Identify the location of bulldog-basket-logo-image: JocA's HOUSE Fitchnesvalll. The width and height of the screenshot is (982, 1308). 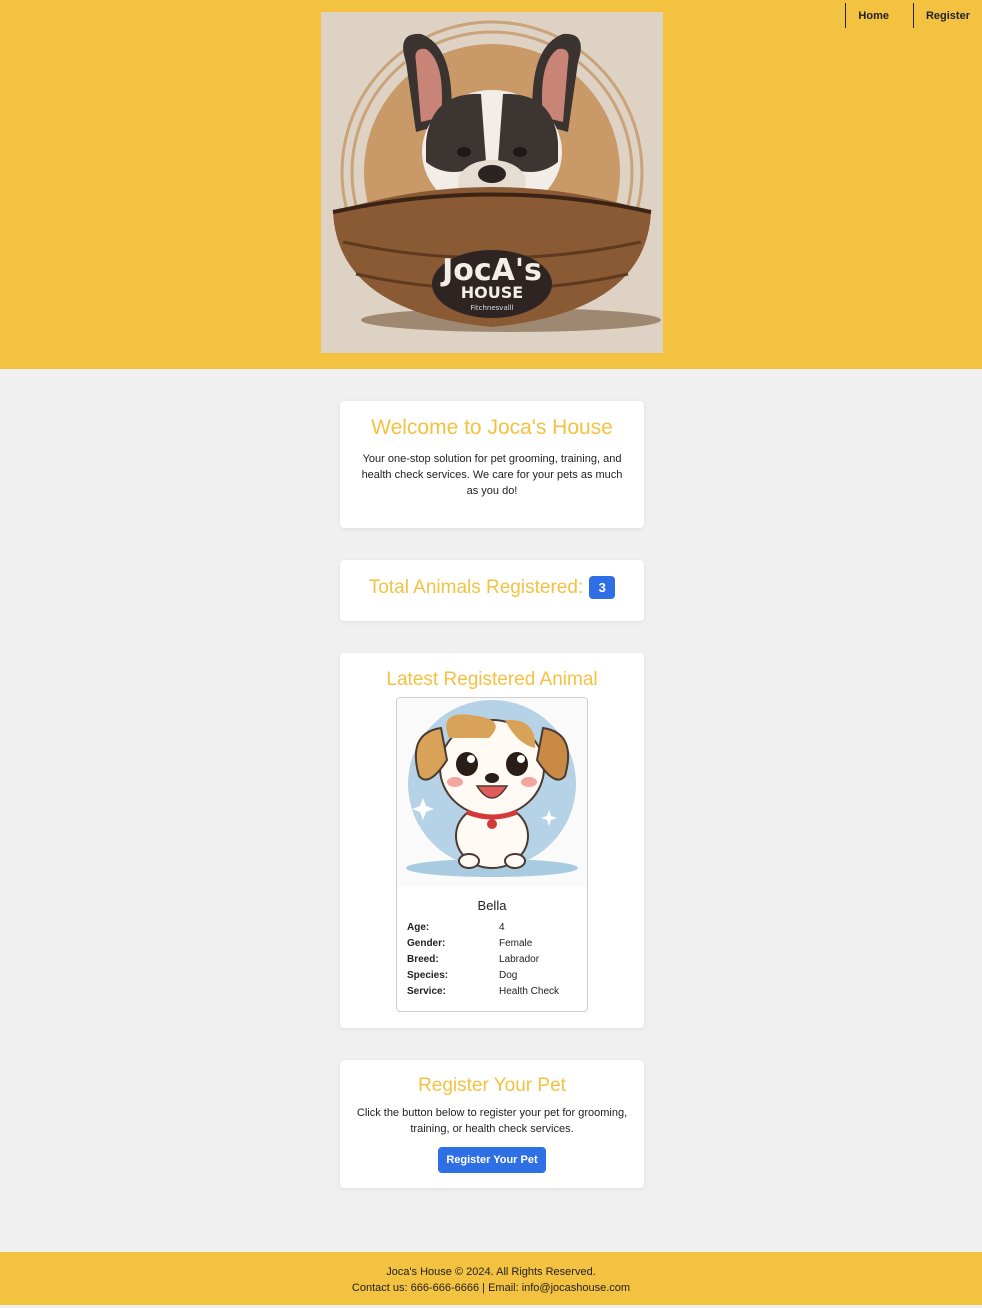
(492, 182).